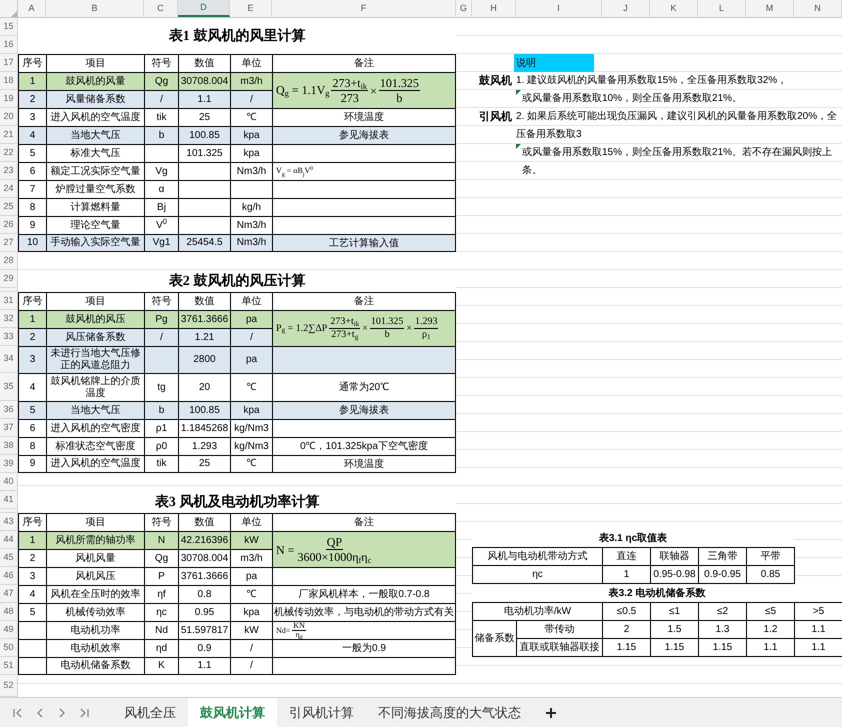 The height and width of the screenshot is (727, 842). Describe the element at coordinates (364, 410) in the screenshot. I see `table-cell: 参见海拔表` at that location.